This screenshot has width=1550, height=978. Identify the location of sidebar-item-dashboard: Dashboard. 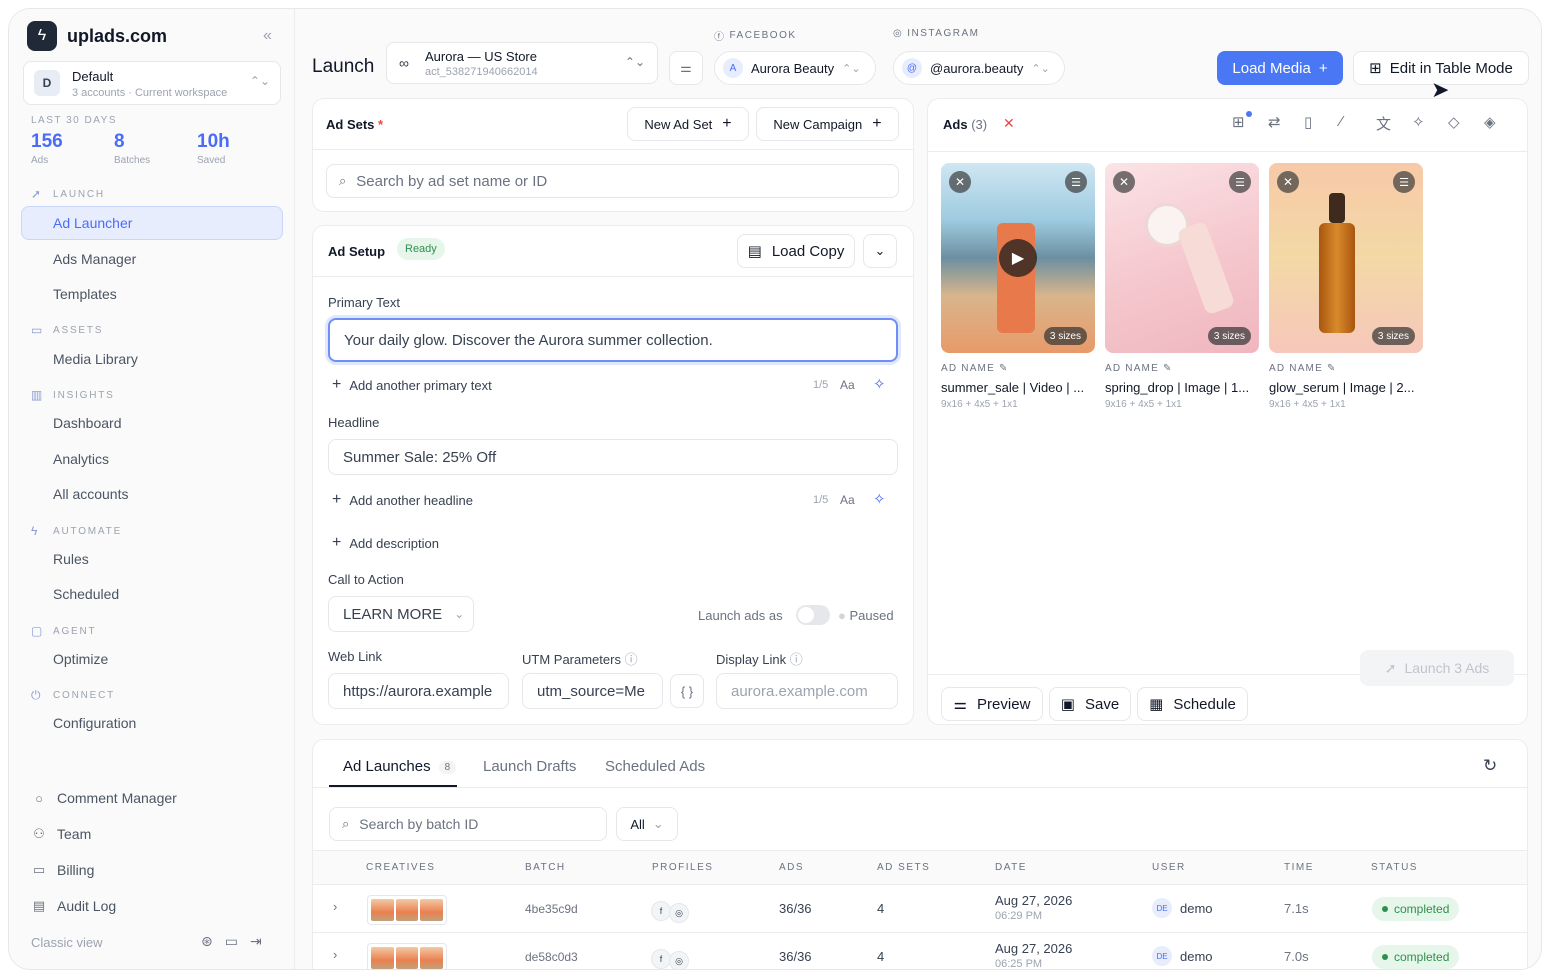
(87, 423).